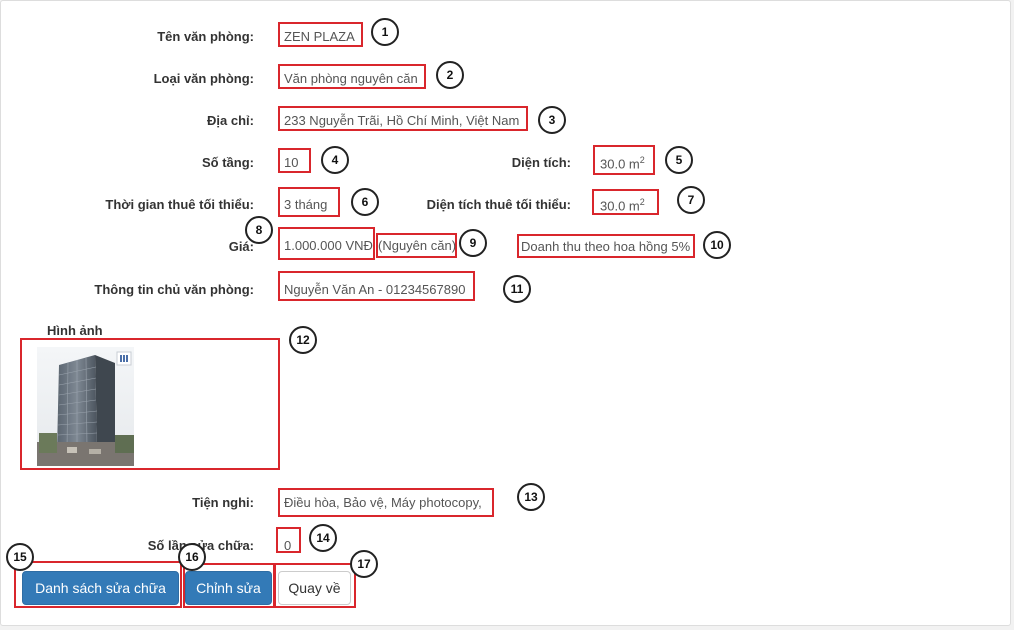 This screenshot has height=630, width=1014. I want to click on owner-value: Nguyễn Văn An - 01234567890, so click(375, 289).